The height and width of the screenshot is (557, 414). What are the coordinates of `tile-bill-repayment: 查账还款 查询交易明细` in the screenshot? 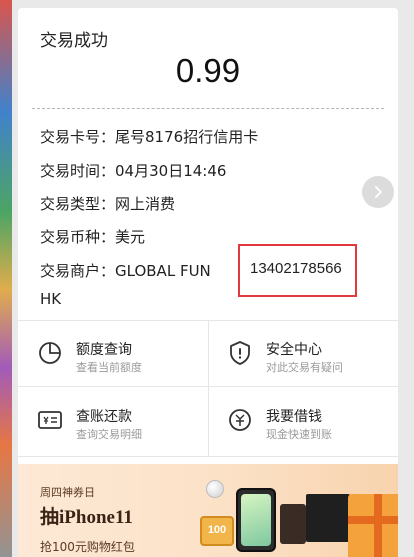 It's located at (113, 421).